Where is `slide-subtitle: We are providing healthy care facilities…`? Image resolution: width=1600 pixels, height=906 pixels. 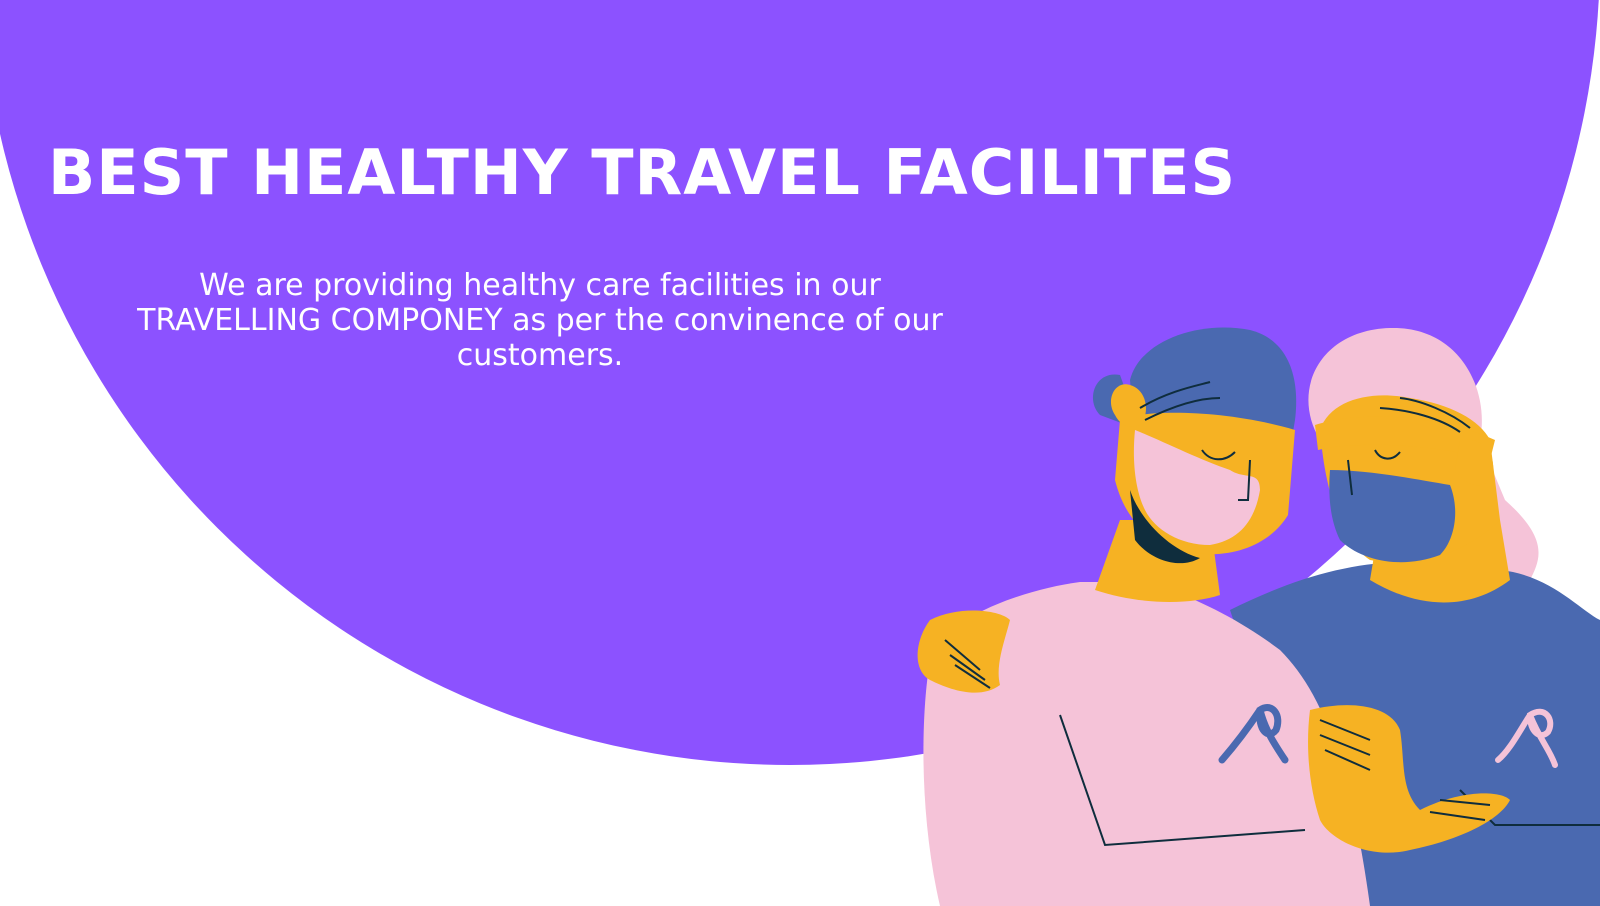
slide-subtitle: We are providing healthy care facilities… is located at coordinates (540, 320).